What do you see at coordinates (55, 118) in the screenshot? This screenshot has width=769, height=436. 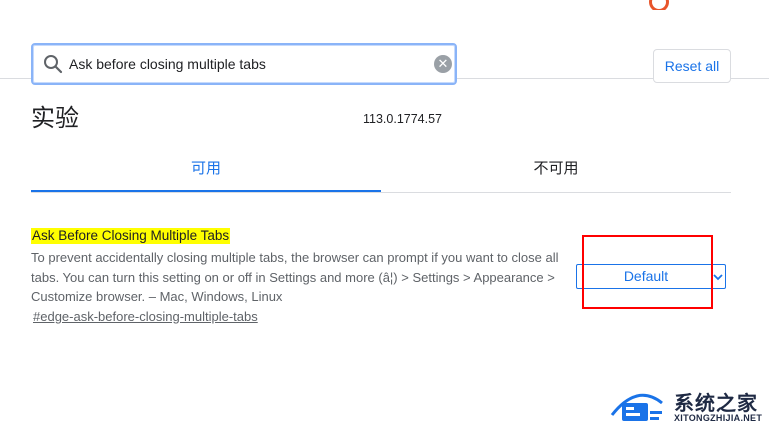 I see `page-title: 实验` at bounding box center [55, 118].